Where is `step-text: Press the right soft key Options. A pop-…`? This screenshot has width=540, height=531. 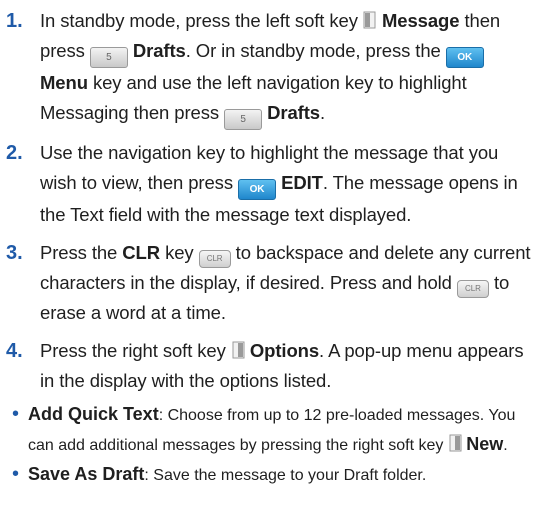 step-text: Press the right soft key Options. A pop-… is located at coordinates (282, 365).